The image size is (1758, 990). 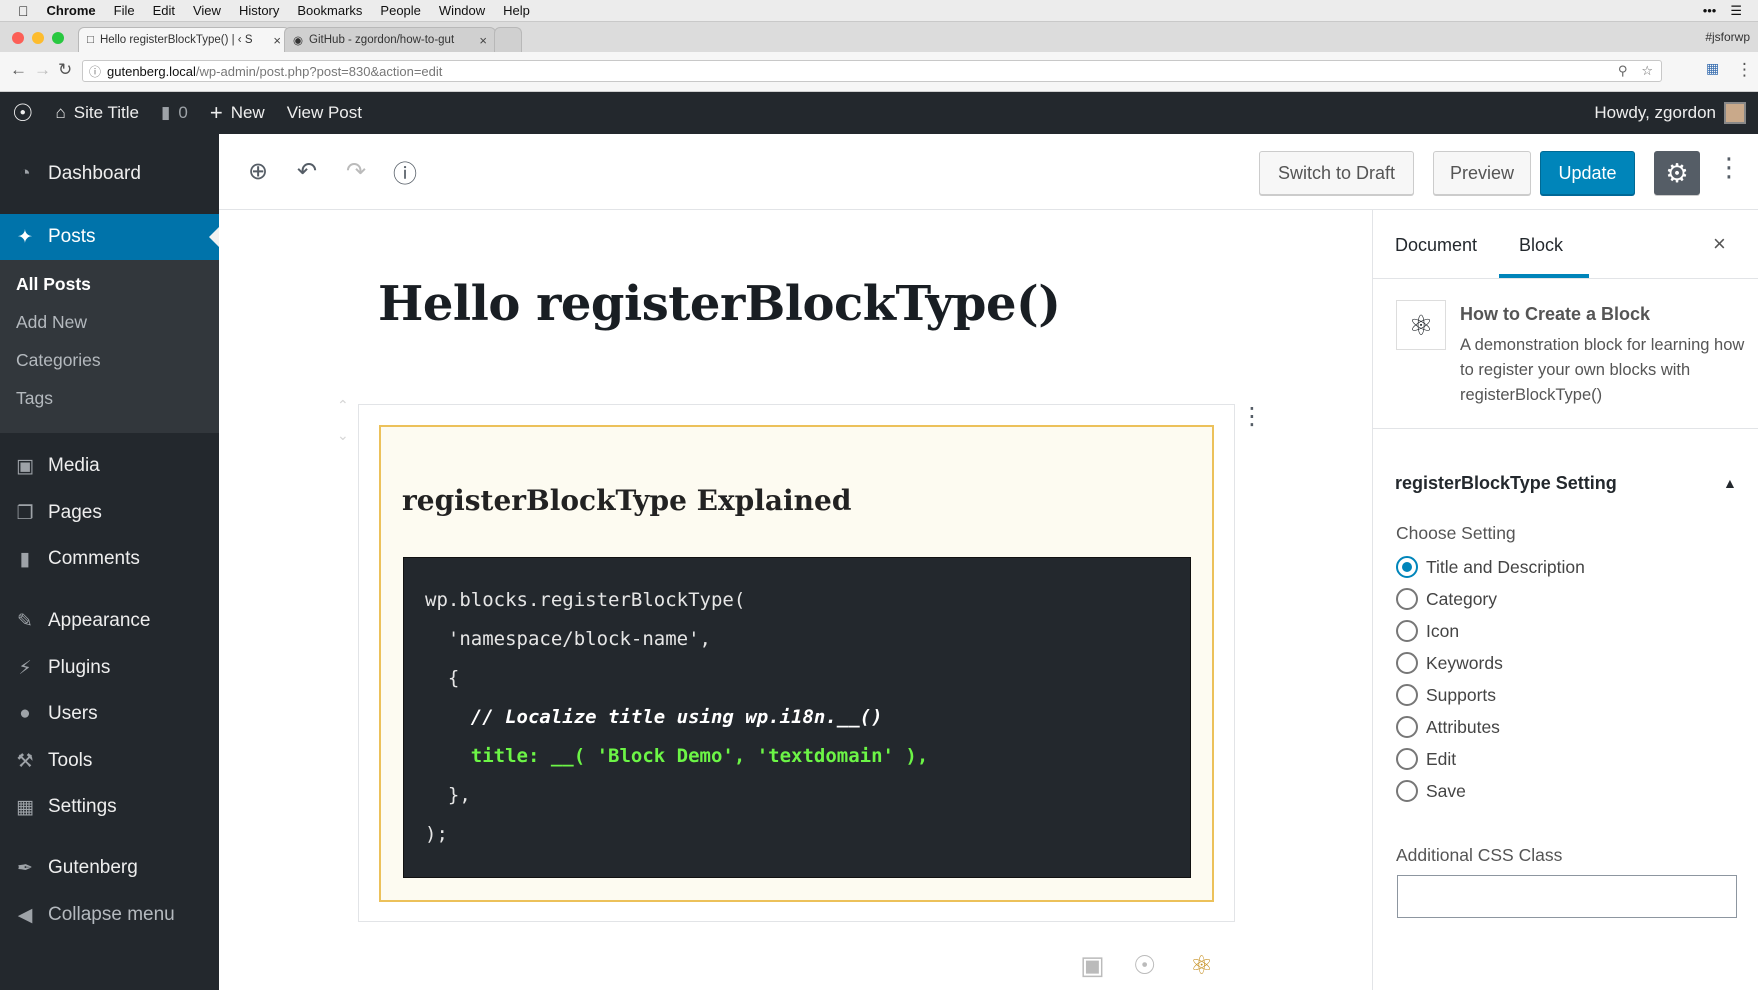 I want to click on zoom-icon: ⚲, so click(x=1623, y=71).